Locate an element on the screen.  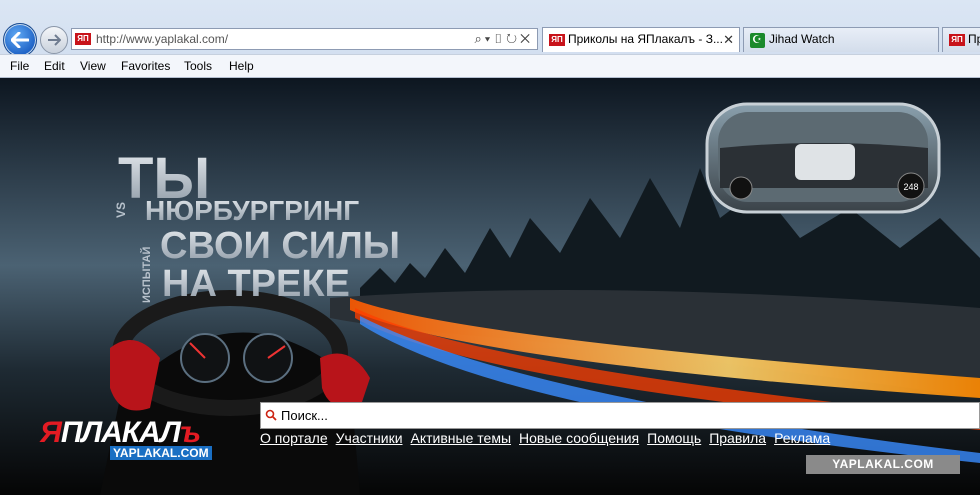
menu-view: View is located at coordinates (93, 66).